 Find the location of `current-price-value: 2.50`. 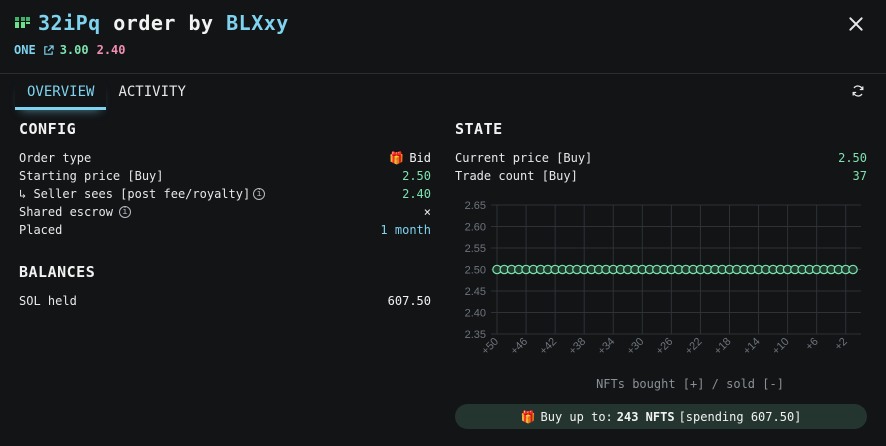

current-price-value: 2.50 is located at coordinates (852, 158).